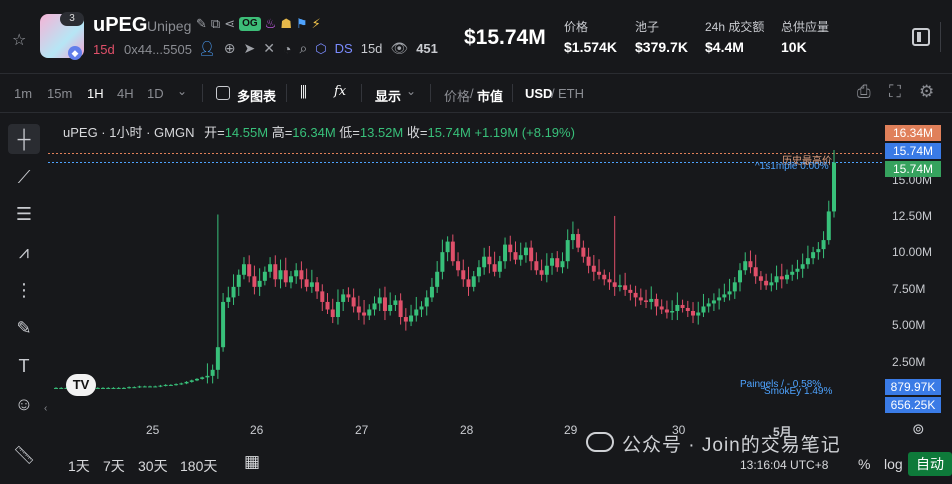 This screenshot has width=952, height=484. I want to click on share-icon: ⋖, so click(229, 24).